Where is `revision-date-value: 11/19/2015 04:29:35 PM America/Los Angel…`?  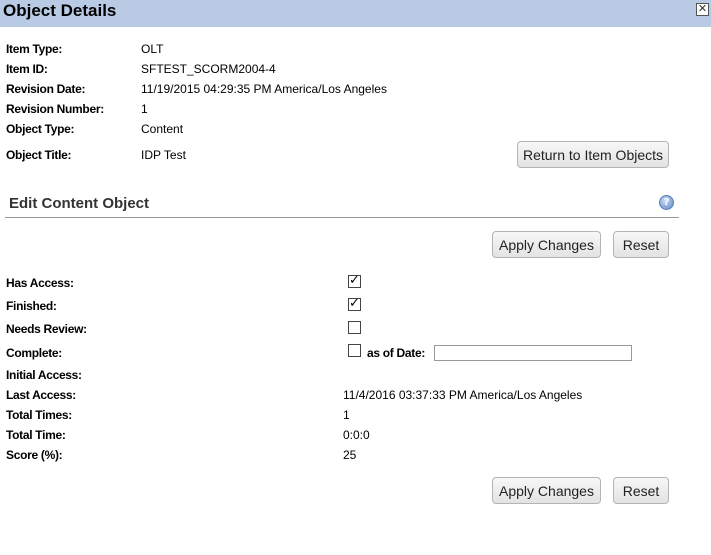
revision-date-value: 11/19/2015 04:29:35 PM America/Los Angel… is located at coordinates (264, 89).